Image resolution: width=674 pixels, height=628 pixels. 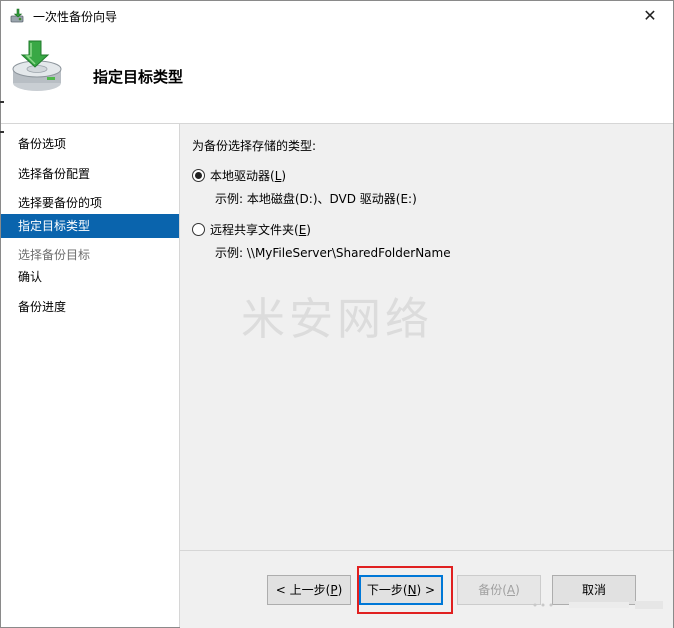 What do you see at coordinates (333, 253) in the screenshot?
I see `remote-share-example: 示例: \\MyFileServer\SharedFolderName` at bounding box center [333, 253].